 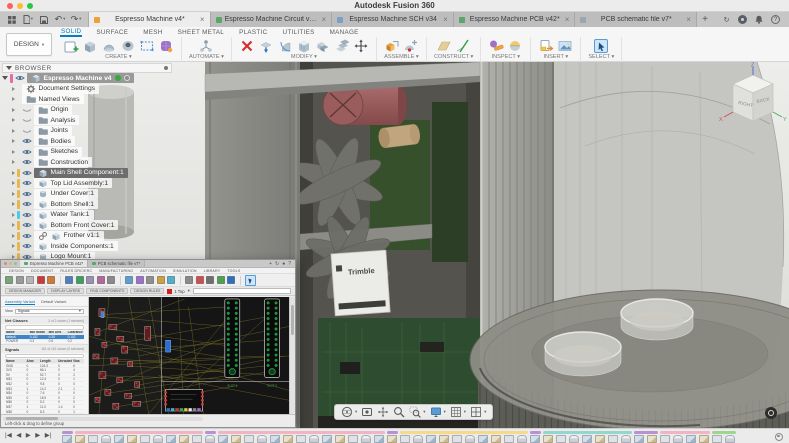 I want to click on browser-item: Bottom Front Cover:1, so click(x=87, y=225).